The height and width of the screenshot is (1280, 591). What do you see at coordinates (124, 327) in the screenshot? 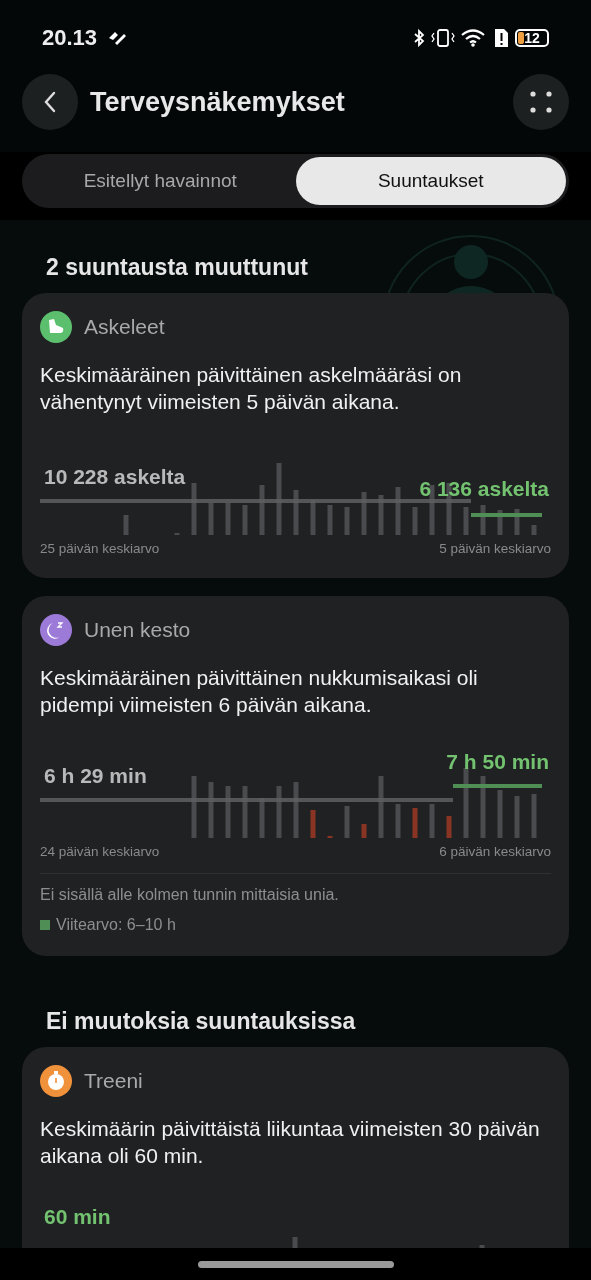
I see `card-title: Askeleet` at bounding box center [124, 327].